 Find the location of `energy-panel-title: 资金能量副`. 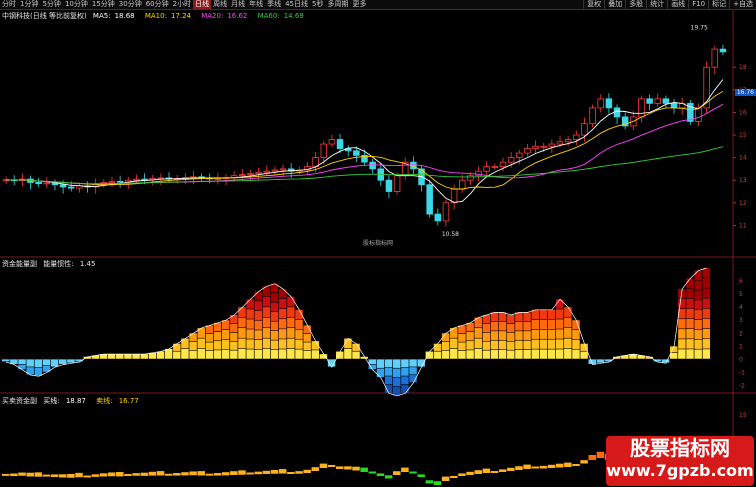

energy-panel-title: 资金能量副 is located at coordinates (19, 264).